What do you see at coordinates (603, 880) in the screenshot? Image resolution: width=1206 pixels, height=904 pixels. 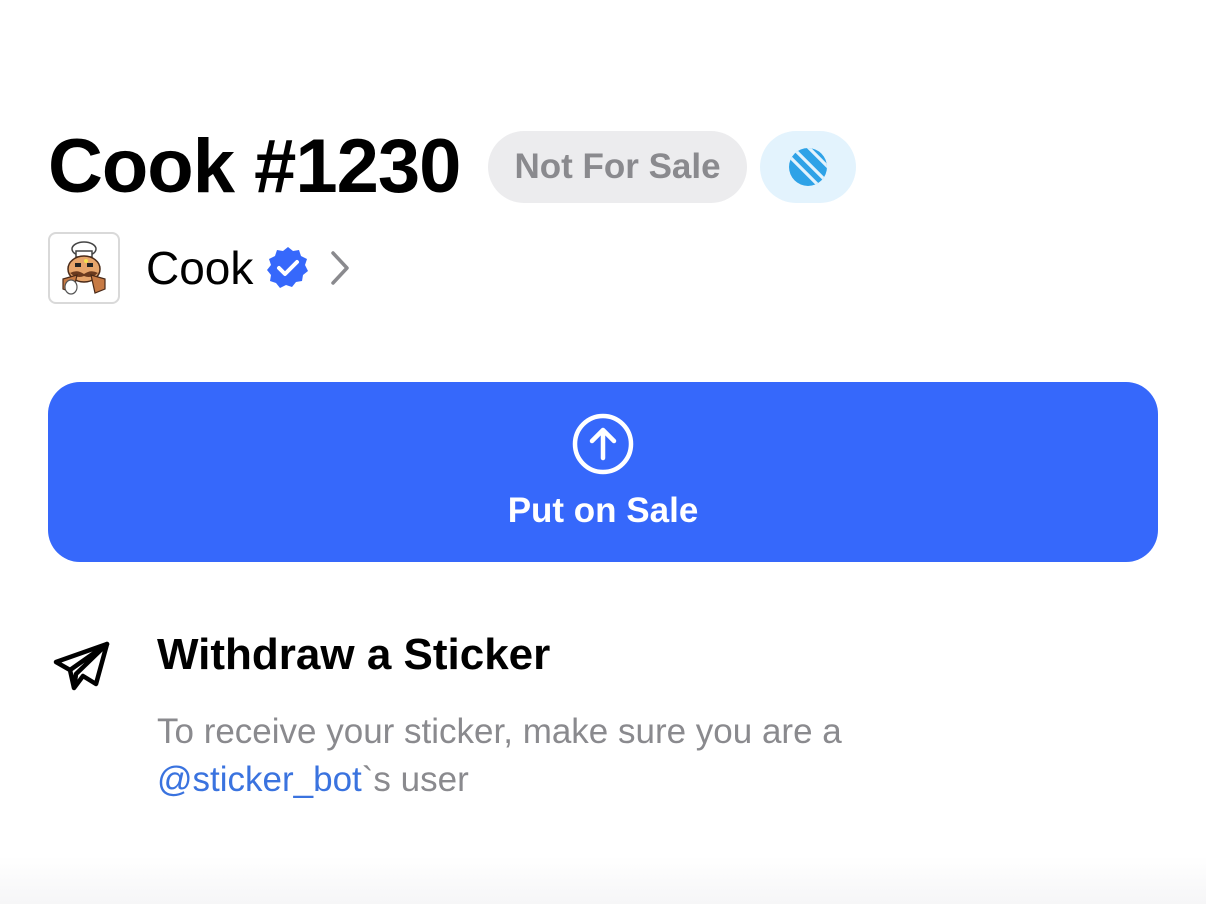 I see `bottom-sheet-edge` at bounding box center [603, 880].